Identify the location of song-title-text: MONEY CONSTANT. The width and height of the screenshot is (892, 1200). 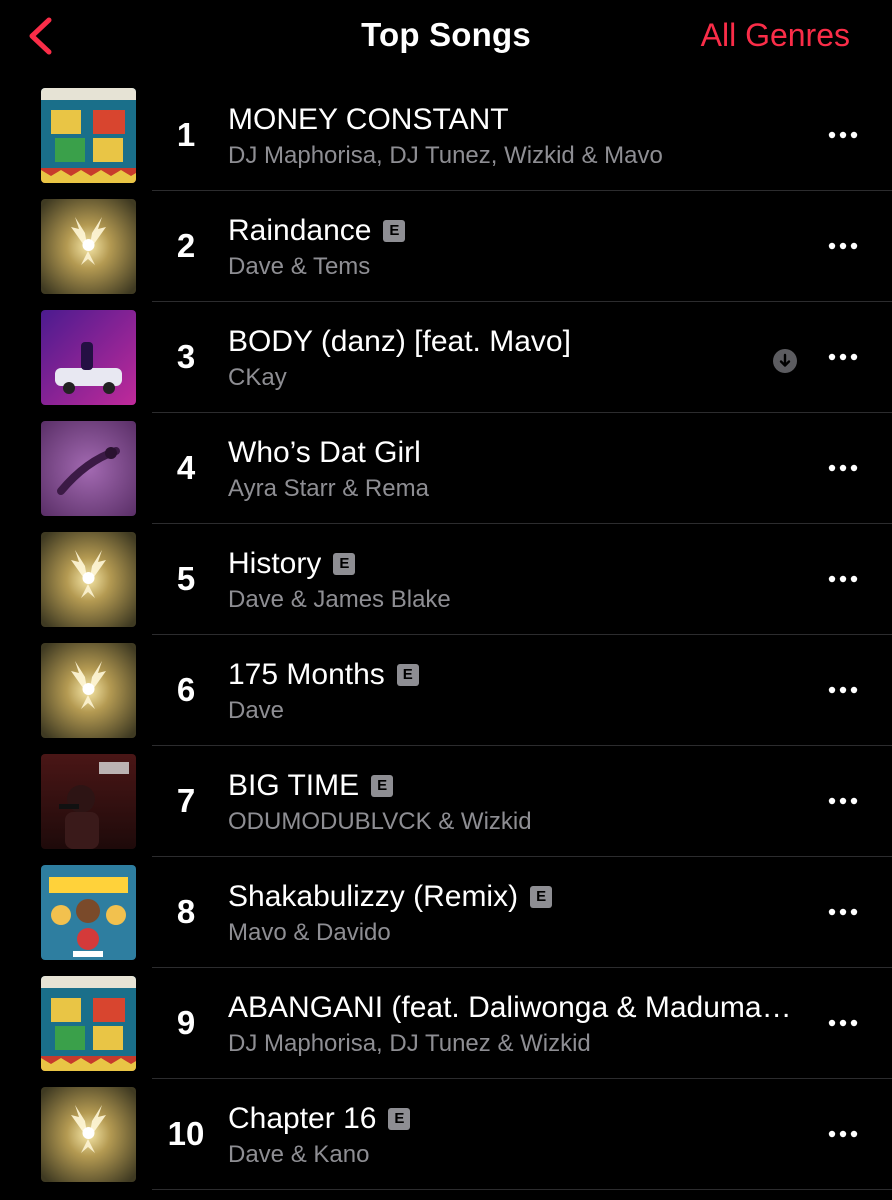
(368, 119).